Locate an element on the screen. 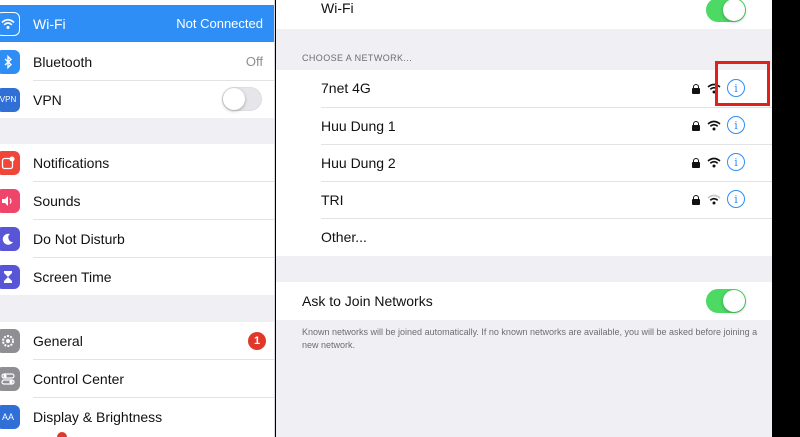  network-name: 7net 4G is located at coordinates (346, 88).